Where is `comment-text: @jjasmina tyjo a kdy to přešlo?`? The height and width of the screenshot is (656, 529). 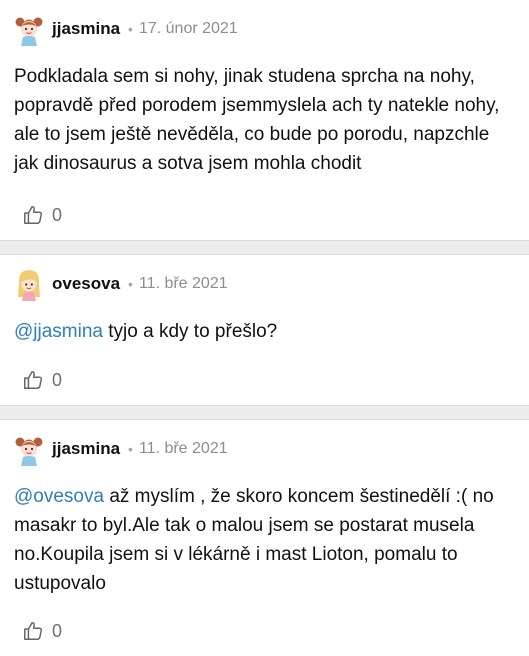
comment-text: @jjasmina tyjo a kdy to přešlo? is located at coordinates (264, 331).